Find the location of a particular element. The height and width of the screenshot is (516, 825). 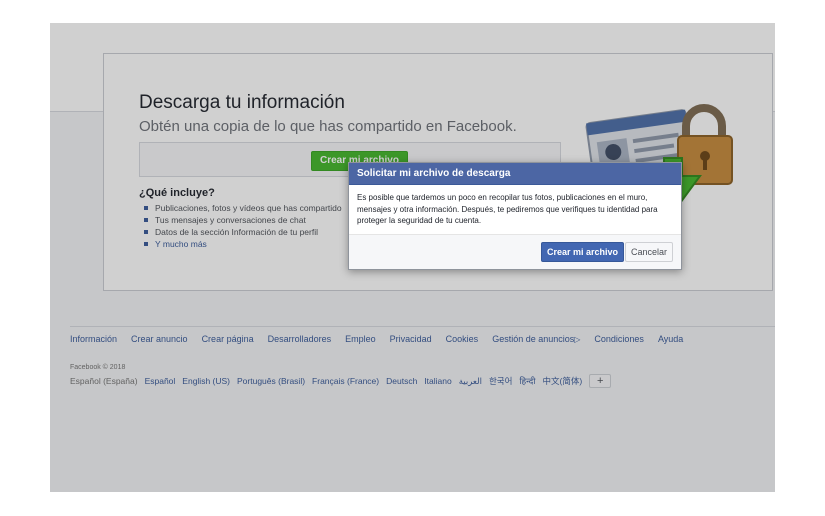

confirm-create-archive-button: Crear mi archivo is located at coordinates (583, 252).